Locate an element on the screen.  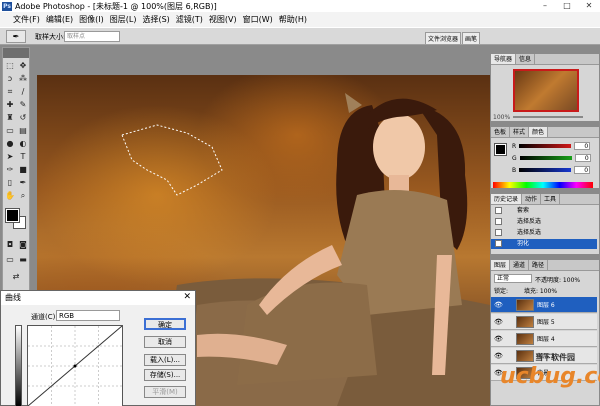
tab-history: 历史记录 is located at coordinates (507, 199).